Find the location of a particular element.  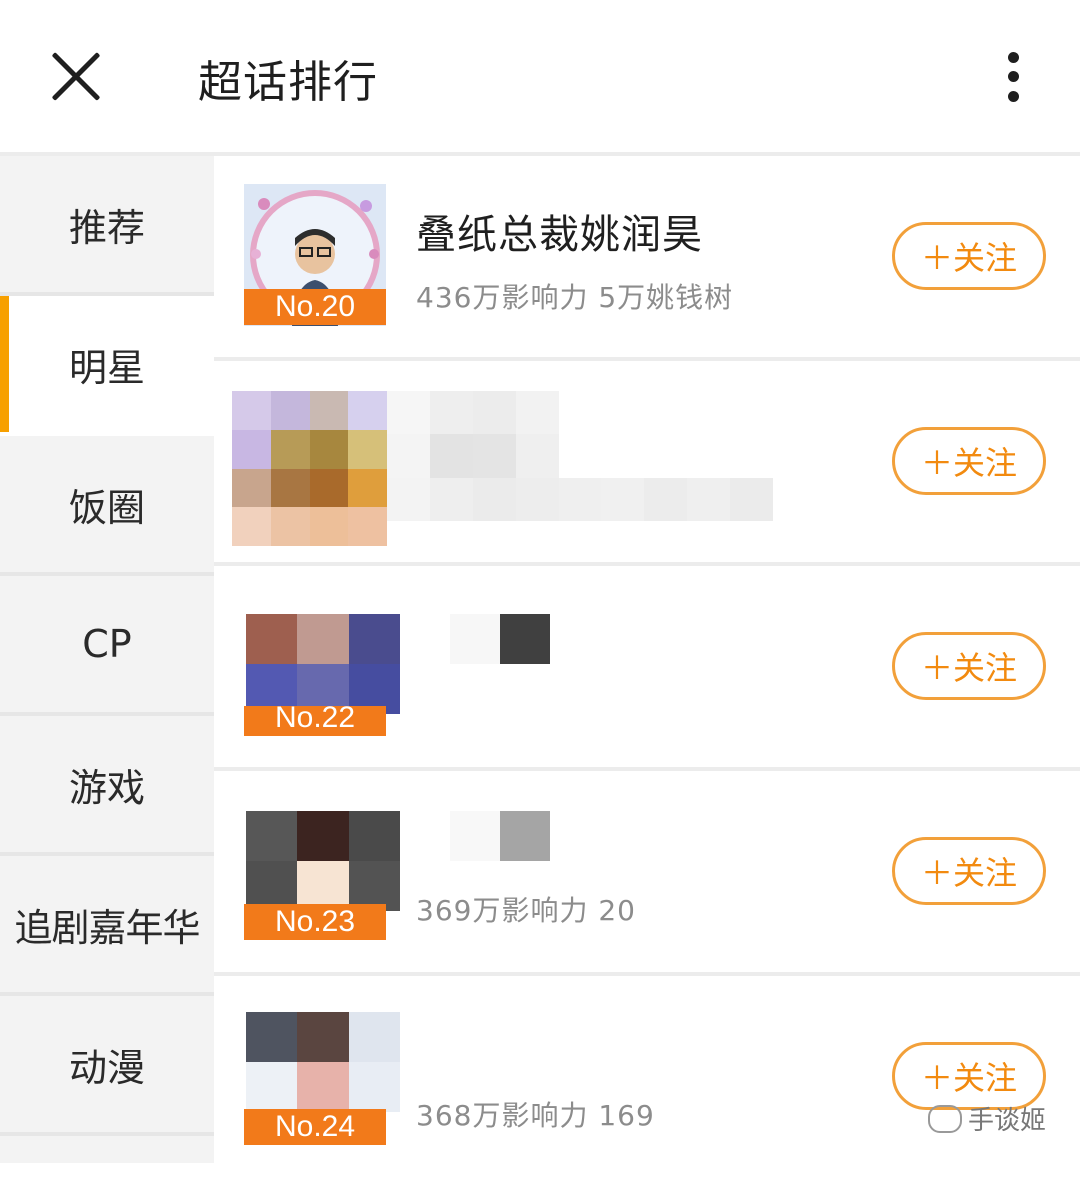

rank-badge: No.24 is located at coordinates (315, 1127).